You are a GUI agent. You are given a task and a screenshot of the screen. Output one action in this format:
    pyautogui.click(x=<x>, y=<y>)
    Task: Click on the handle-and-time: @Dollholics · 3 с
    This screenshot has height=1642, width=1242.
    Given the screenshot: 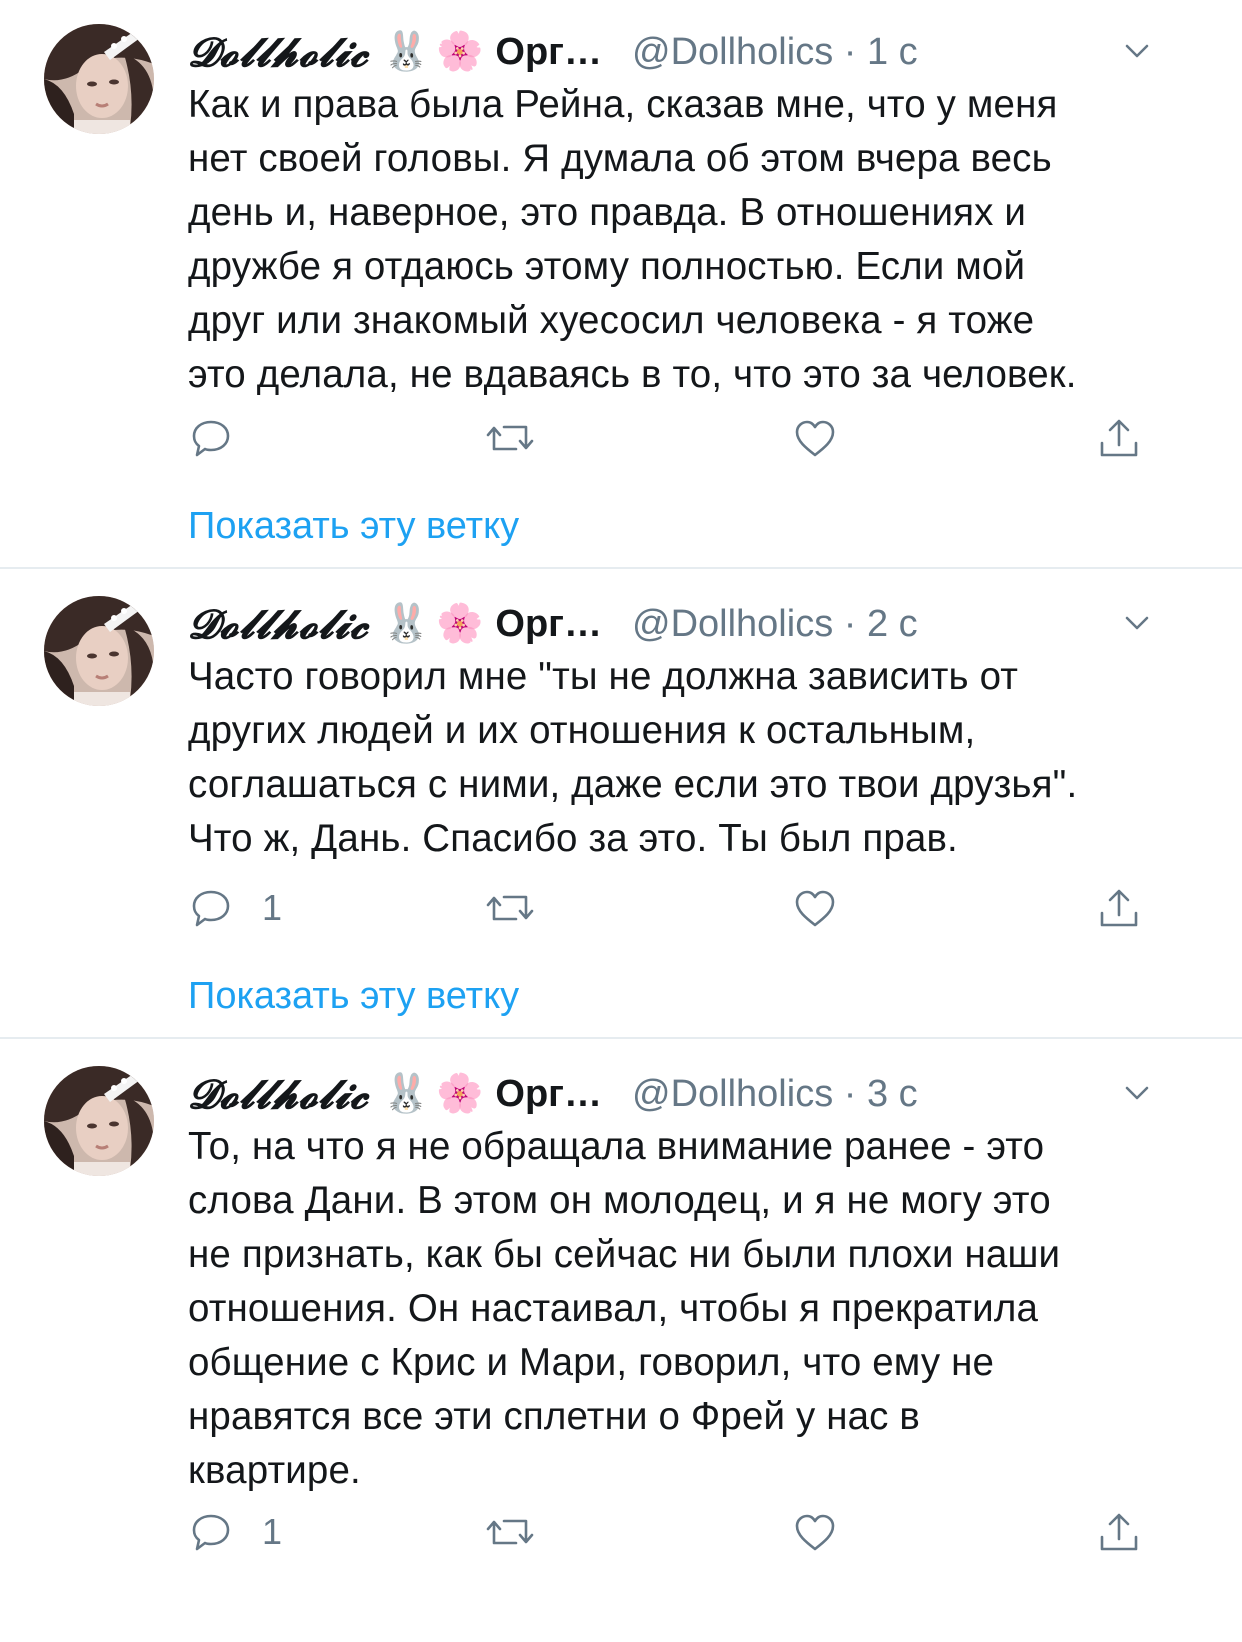 What is the action you would take?
    pyautogui.click(x=775, y=1093)
    